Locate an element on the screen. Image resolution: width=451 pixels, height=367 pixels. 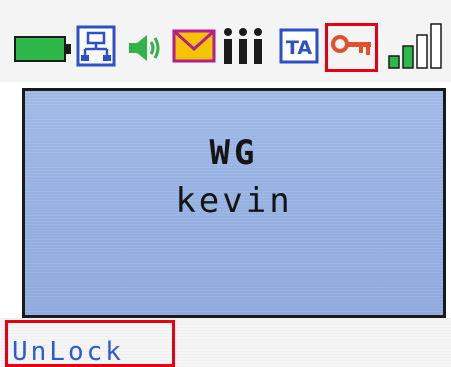
speaker-icon is located at coordinates (145, 48).